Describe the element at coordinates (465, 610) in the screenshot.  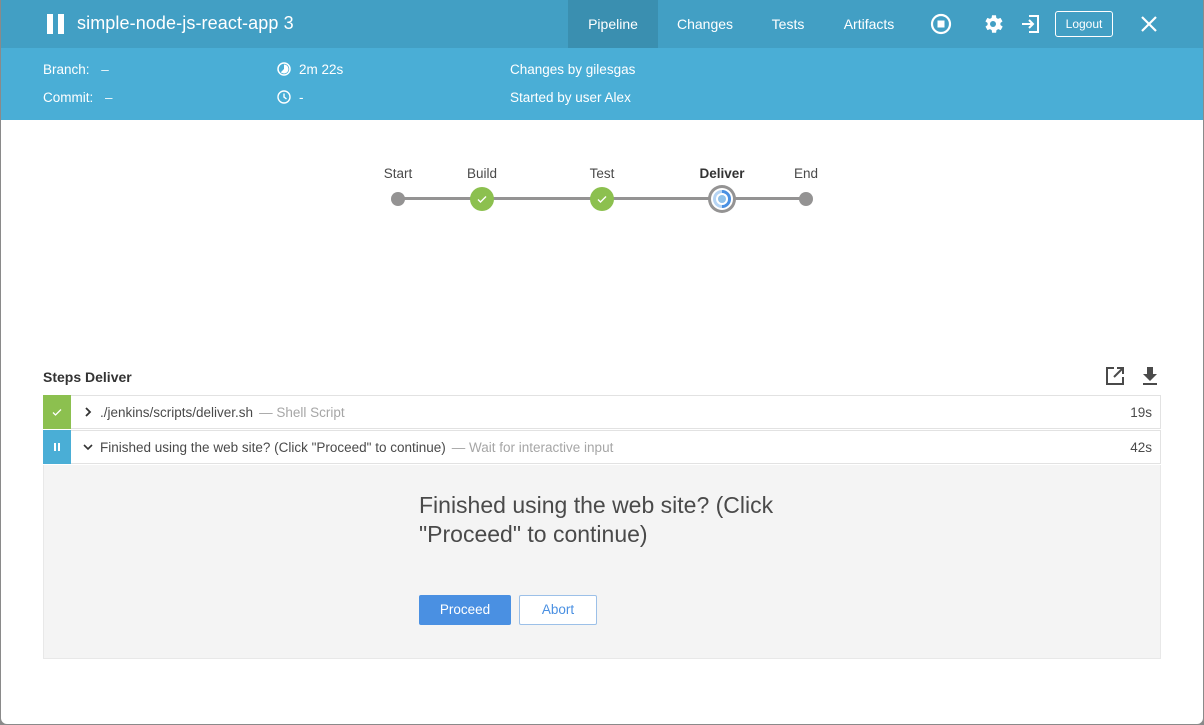
I see `proceed-button: Proceed` at that location.